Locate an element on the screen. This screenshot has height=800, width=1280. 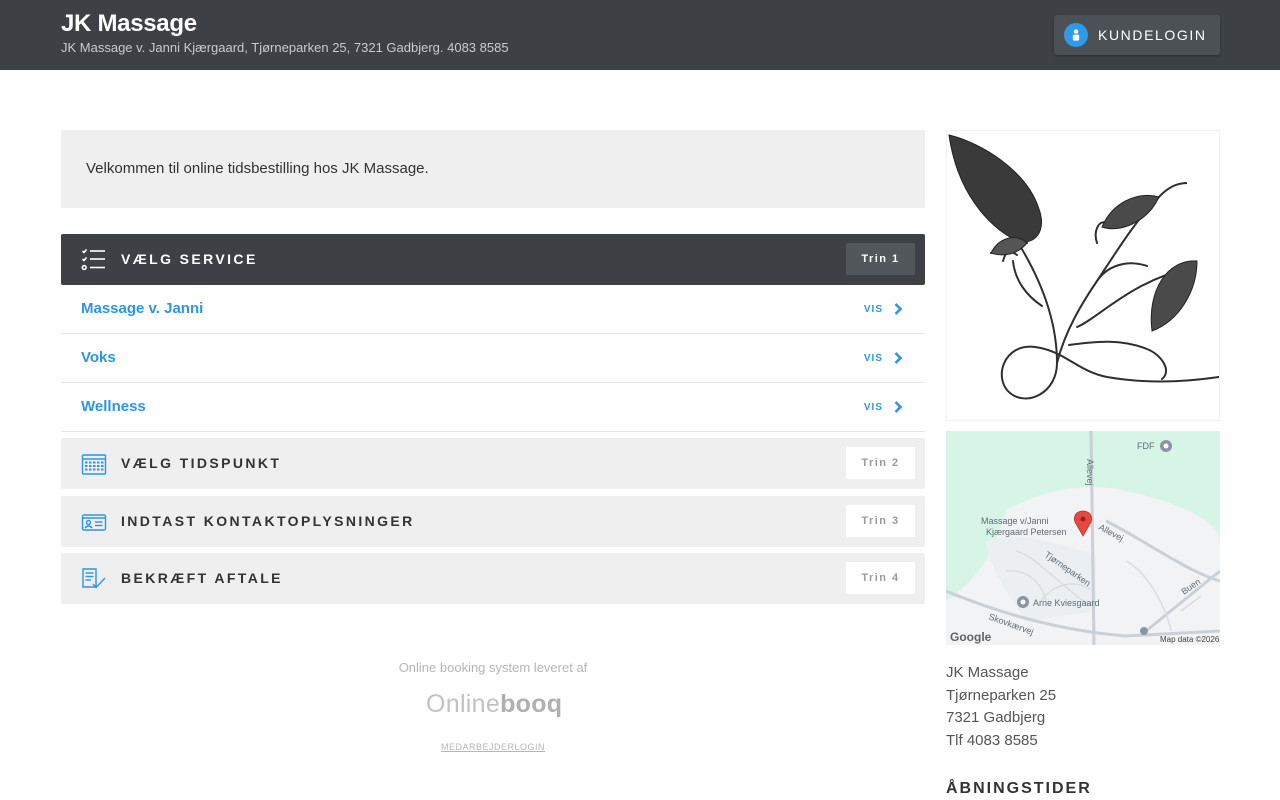
service-item-voks: Voks VIS is located at coordinates (493, 358).